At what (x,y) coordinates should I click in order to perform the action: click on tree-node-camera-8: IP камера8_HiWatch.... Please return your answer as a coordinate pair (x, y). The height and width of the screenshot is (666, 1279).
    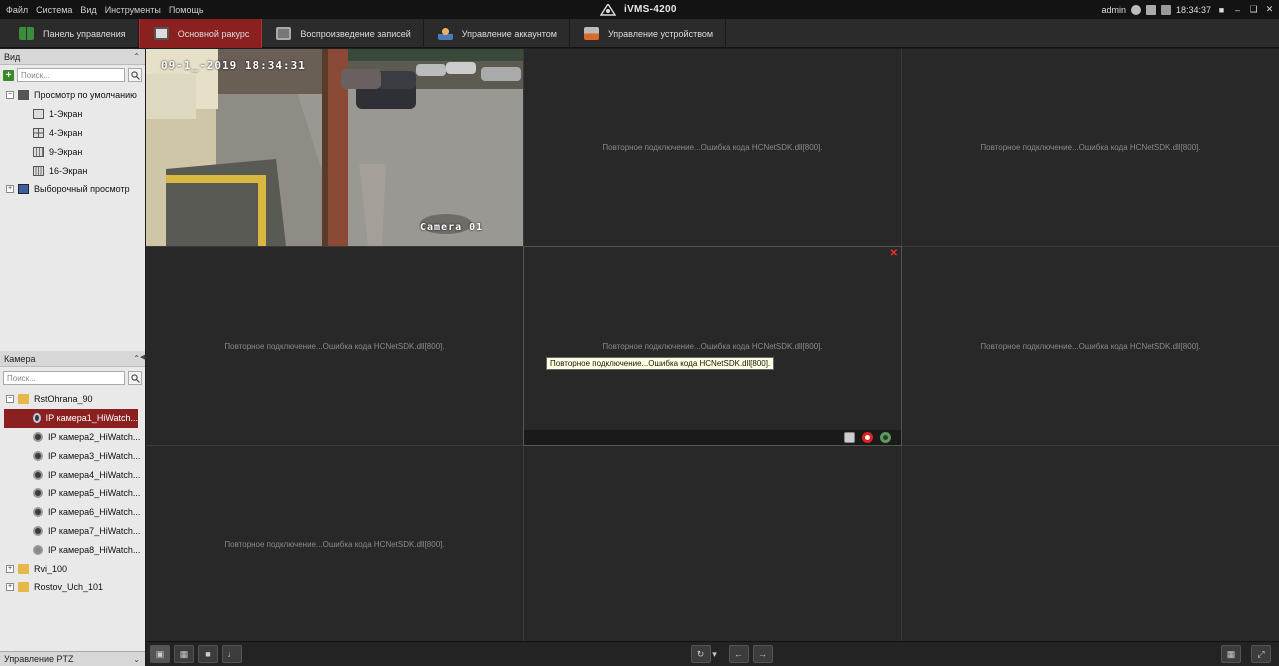
    Looking at the image, I should click on (72, 549).